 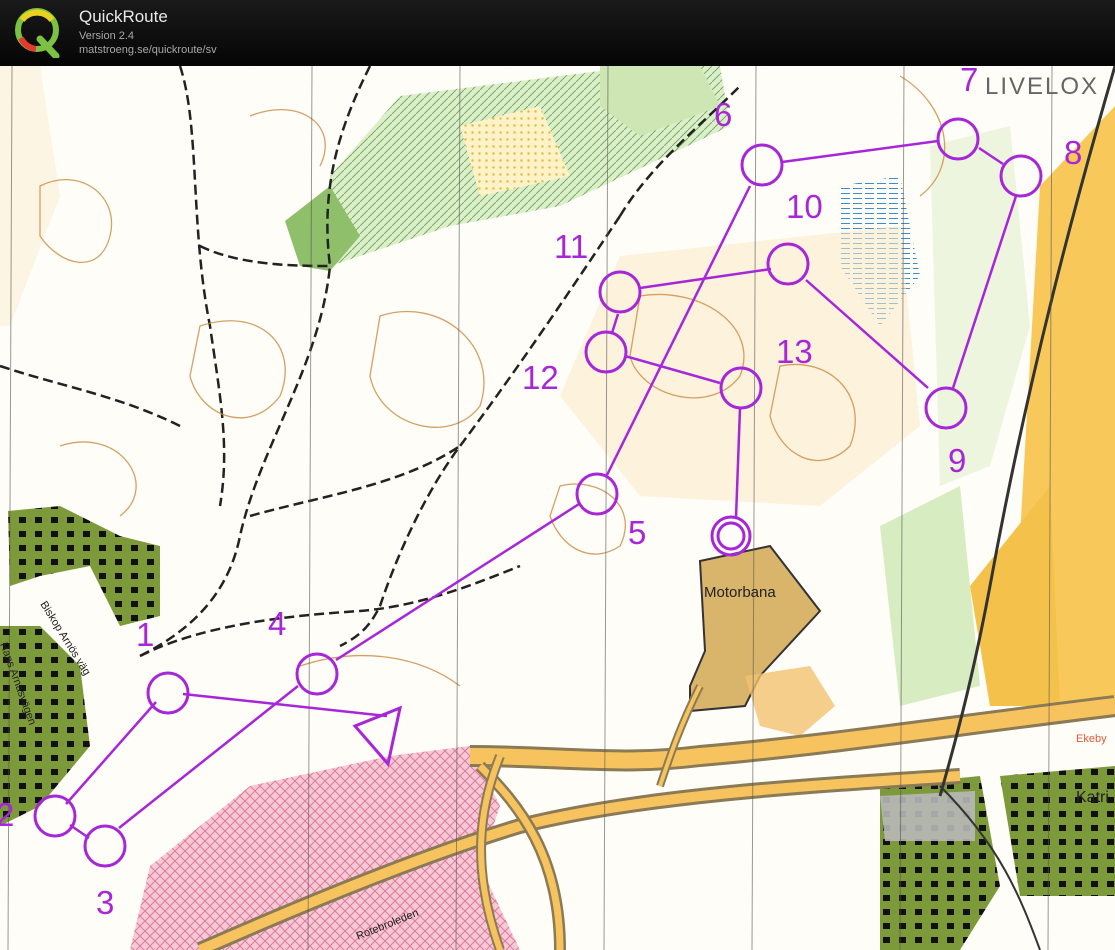 What do you see at coordinates (145, 634) in the screenshot?
I see `control-number-1: 1` at bounding box center [145, 634].